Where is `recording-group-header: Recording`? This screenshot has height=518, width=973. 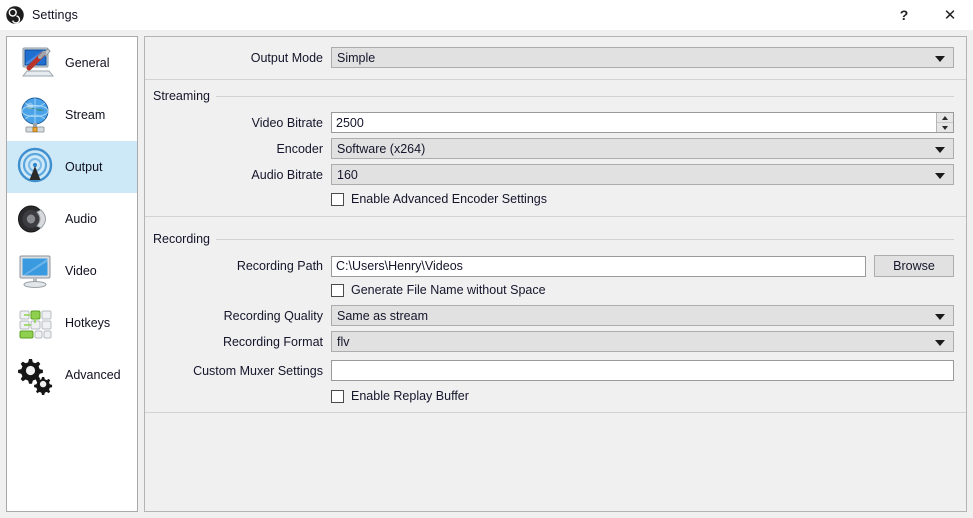
recording-group-header: Recording is located at coordinates (555, 234).